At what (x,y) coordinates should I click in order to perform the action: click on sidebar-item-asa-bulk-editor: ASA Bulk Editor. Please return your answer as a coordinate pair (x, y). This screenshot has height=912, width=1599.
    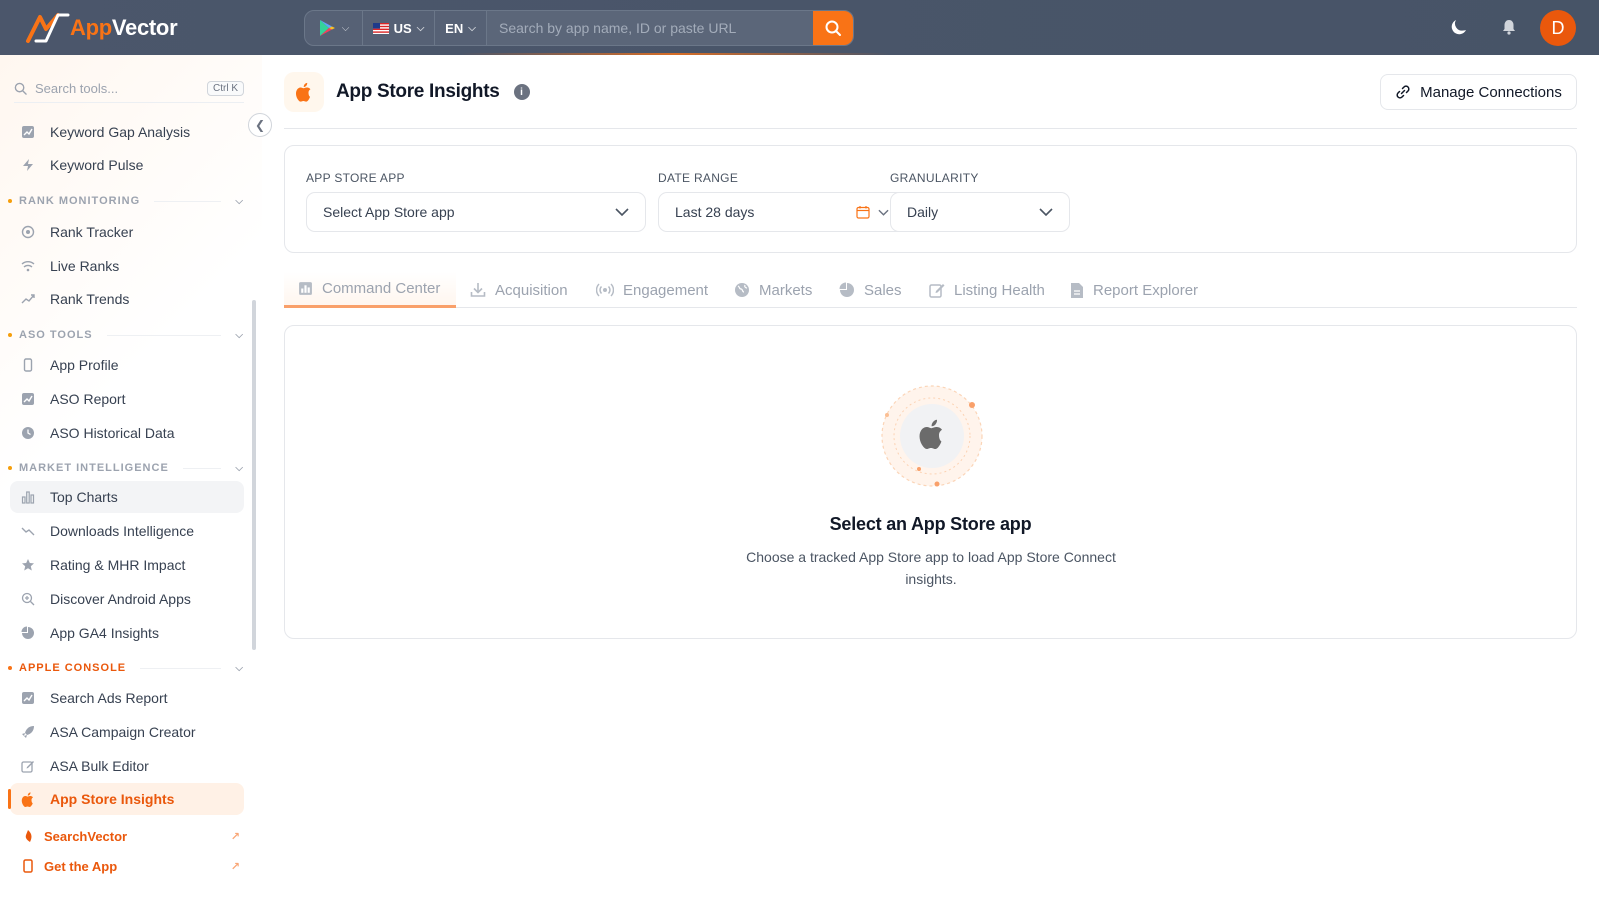
    Looking at the image, I should click on (127, 766).